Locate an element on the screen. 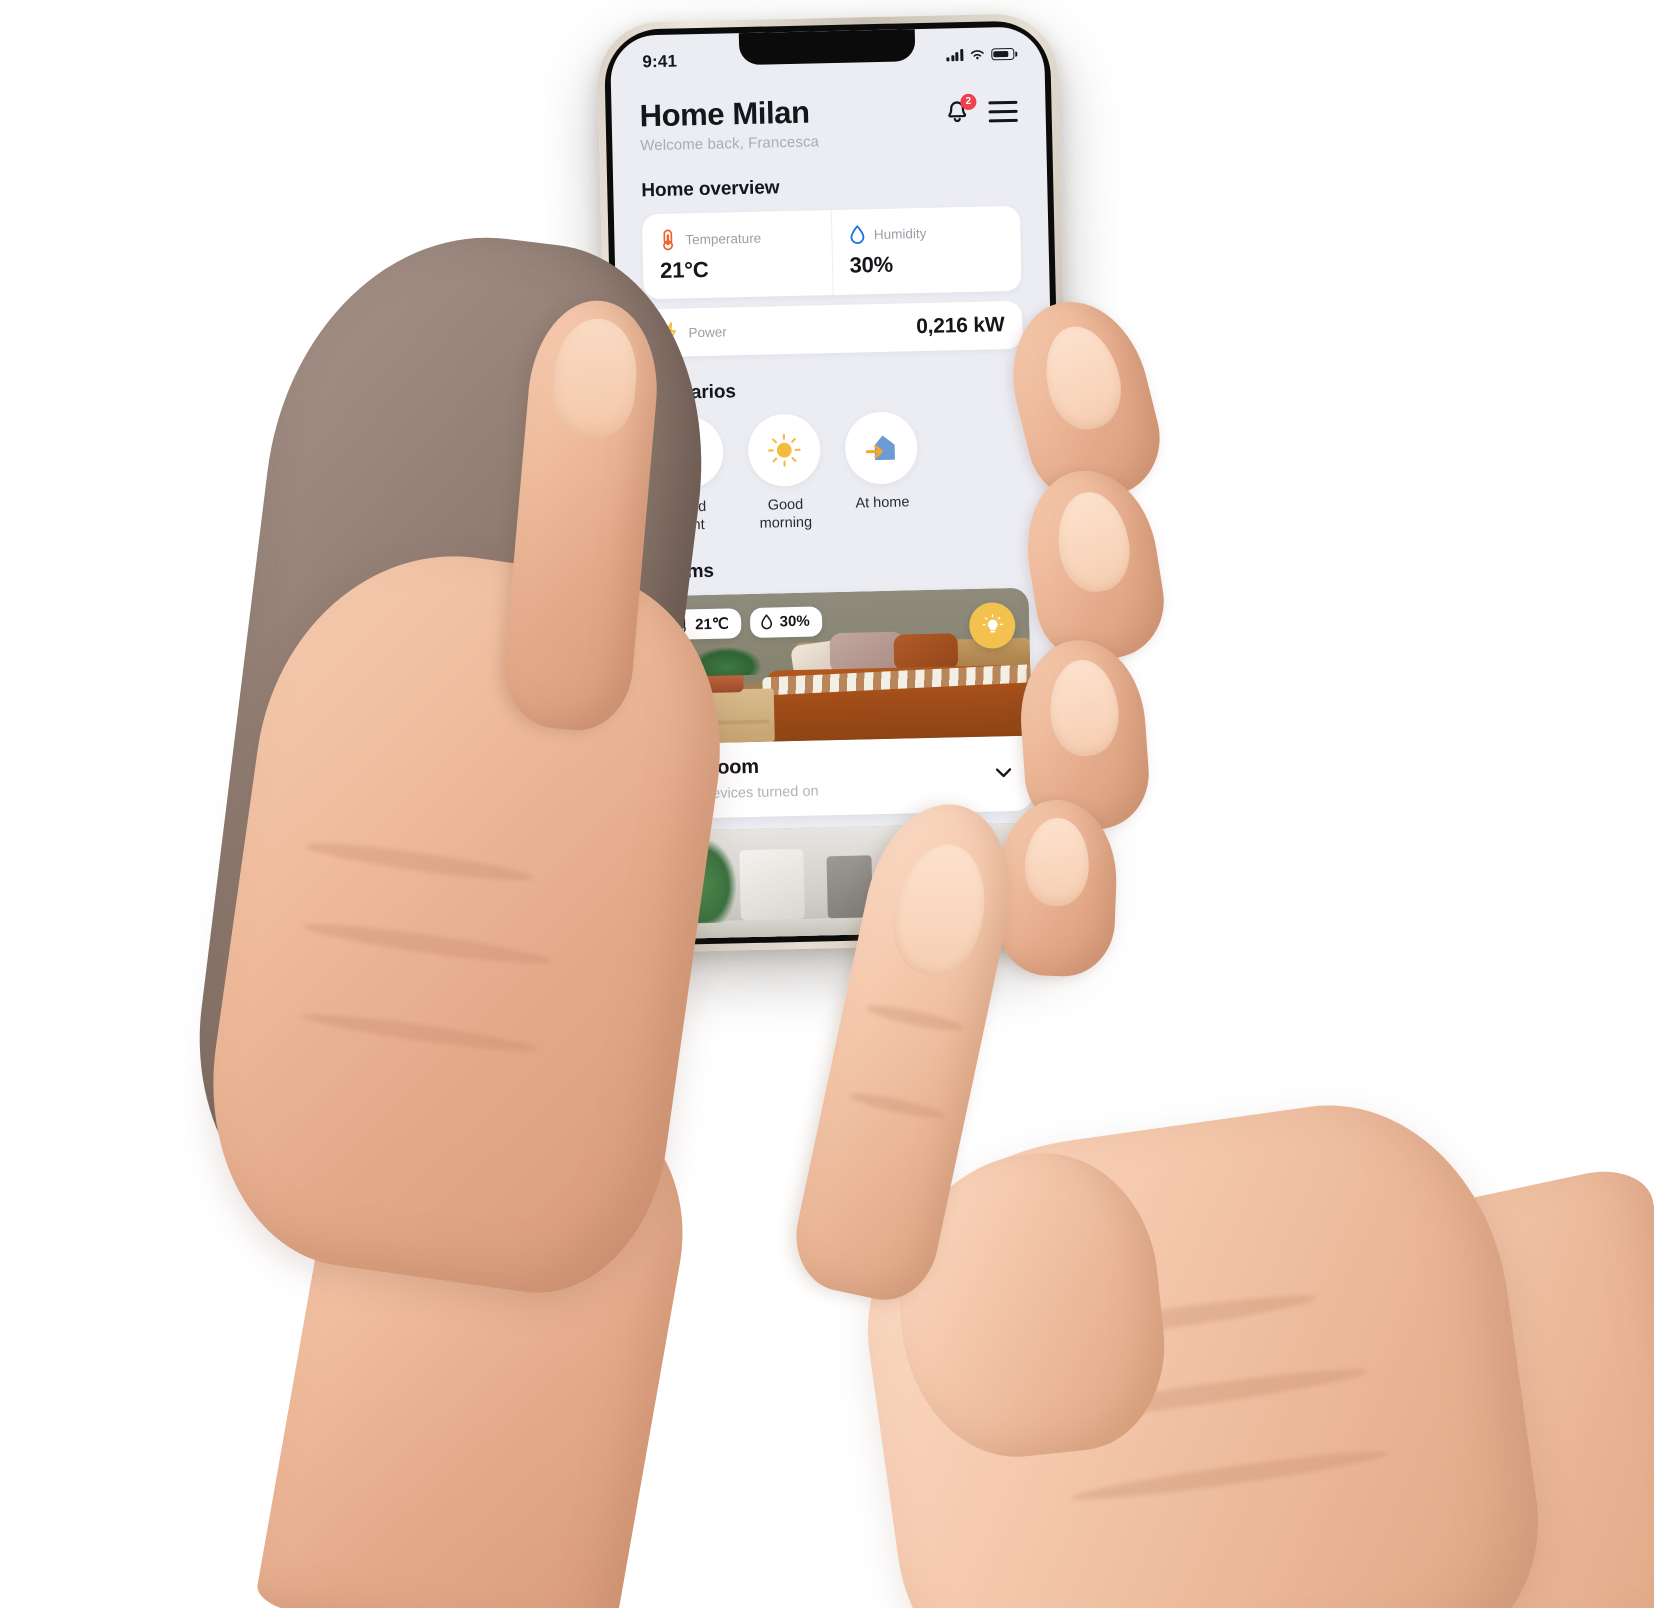  notifications-button: 2 is located at coordinates (960, 110).